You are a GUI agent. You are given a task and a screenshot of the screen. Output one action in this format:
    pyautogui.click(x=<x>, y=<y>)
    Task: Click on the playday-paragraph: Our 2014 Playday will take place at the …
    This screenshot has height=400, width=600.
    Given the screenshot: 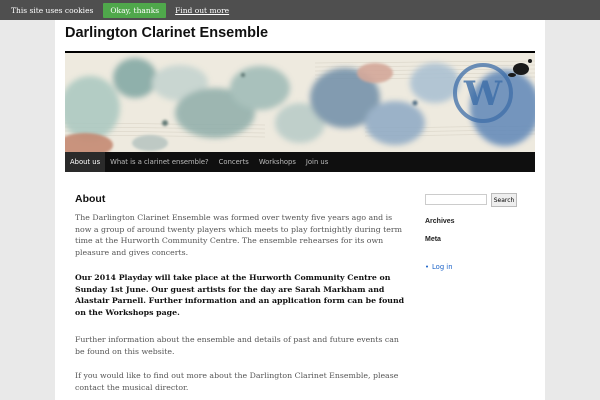 What is the action you would take?
    pyautogui.click(x=240, y=295)
    